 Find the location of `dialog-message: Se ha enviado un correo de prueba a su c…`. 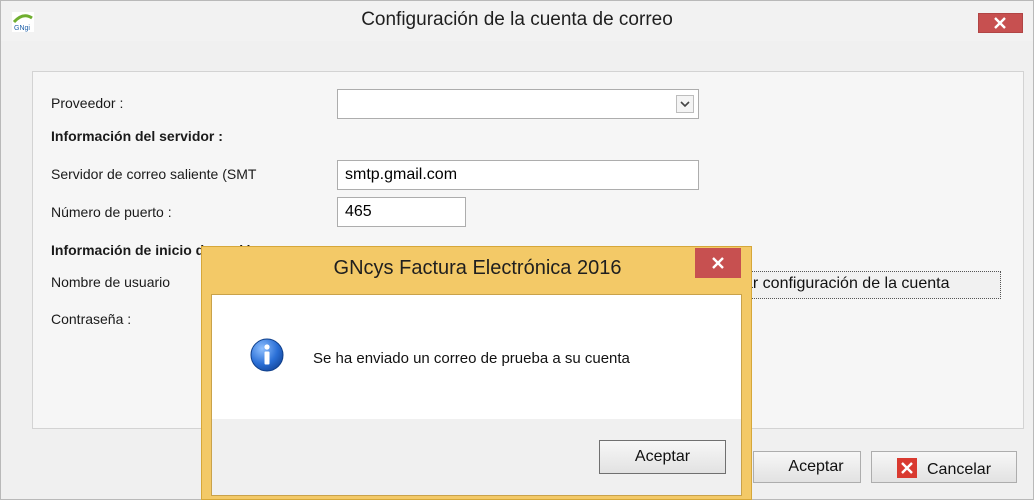

dialog-message: Se ha enviado un correo de prueba a su c… is located at coordinates (471, 358).